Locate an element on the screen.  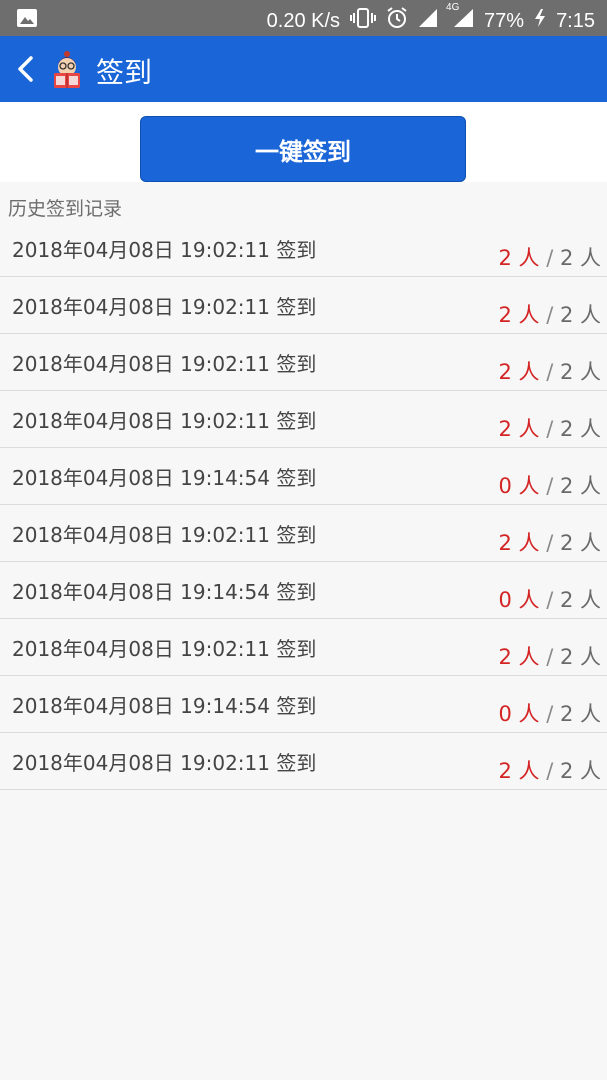
app-logo-icon is located at coordinates (67, 69).